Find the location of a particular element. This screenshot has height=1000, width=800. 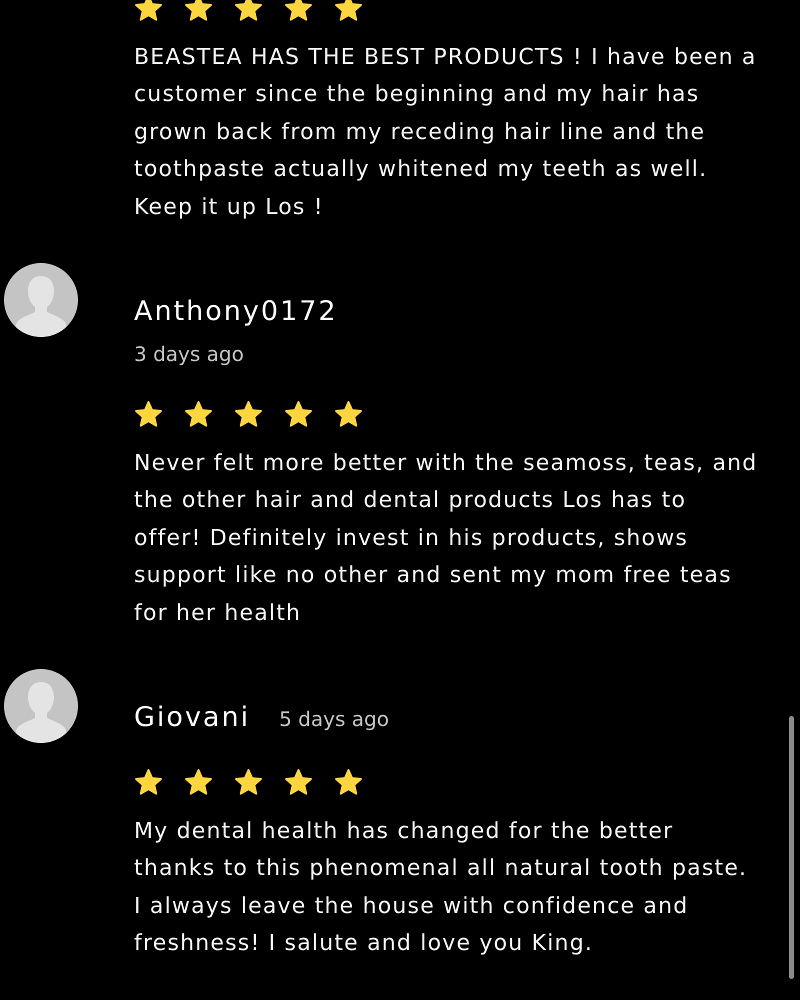

scrollbar-thumb is located at coordinates (791, 847).